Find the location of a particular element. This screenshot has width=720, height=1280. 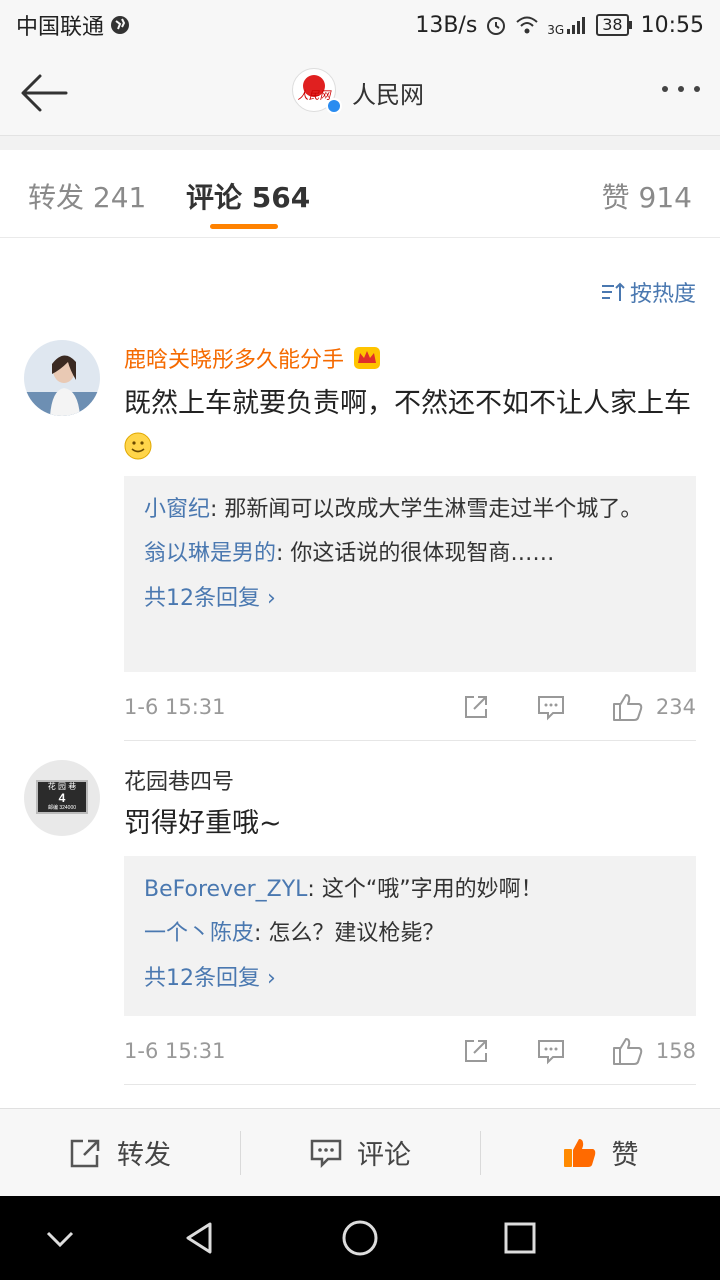

repost-icon is located at coordinates (85, 1153).